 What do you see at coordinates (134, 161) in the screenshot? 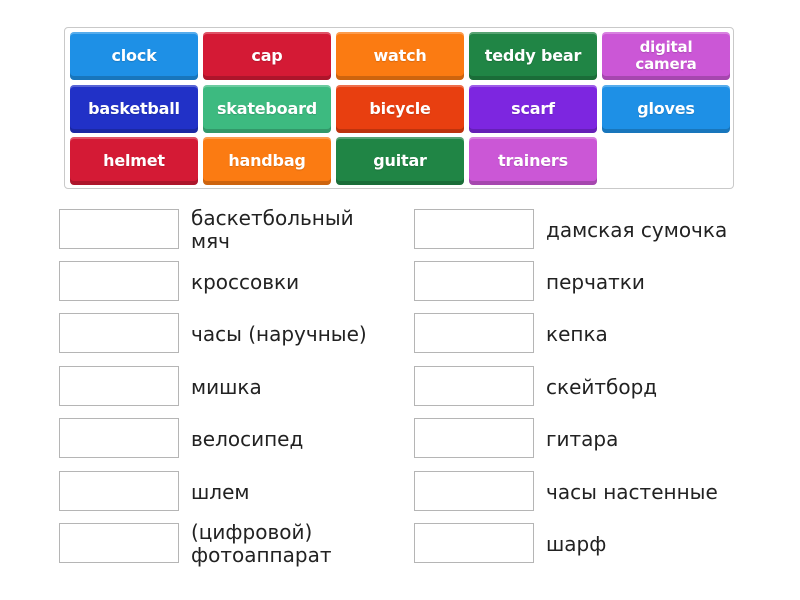
I see `tile-helmet: helmet` at bounding box center [134, 161].